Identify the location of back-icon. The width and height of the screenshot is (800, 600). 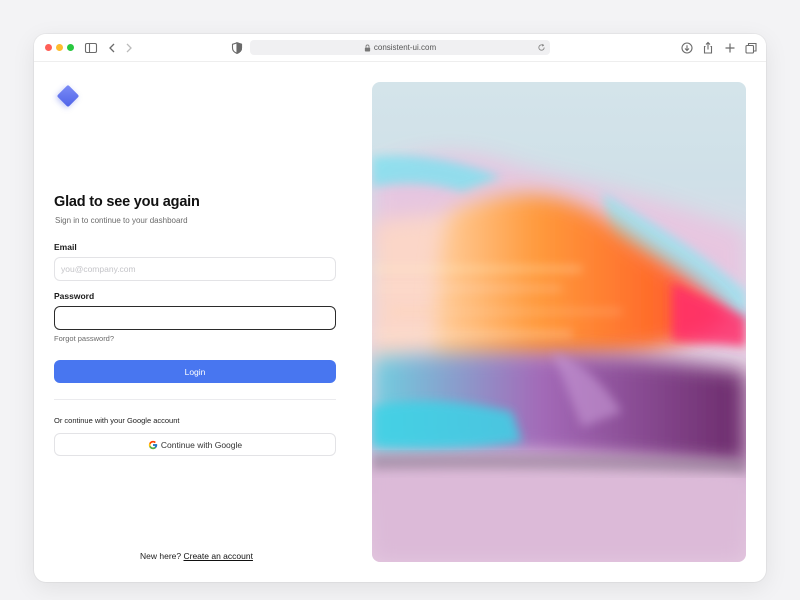
(112, 48).